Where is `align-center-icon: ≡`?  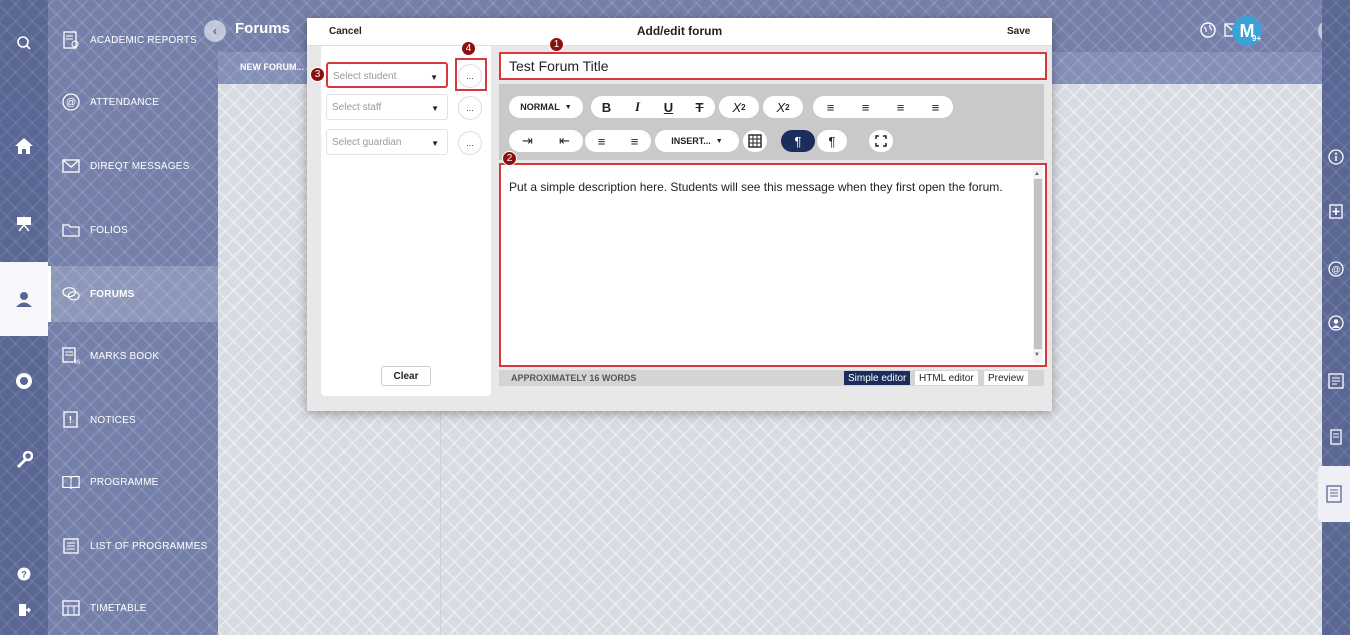
align-center-icon: ≡ is located at coordinates (865, 107).